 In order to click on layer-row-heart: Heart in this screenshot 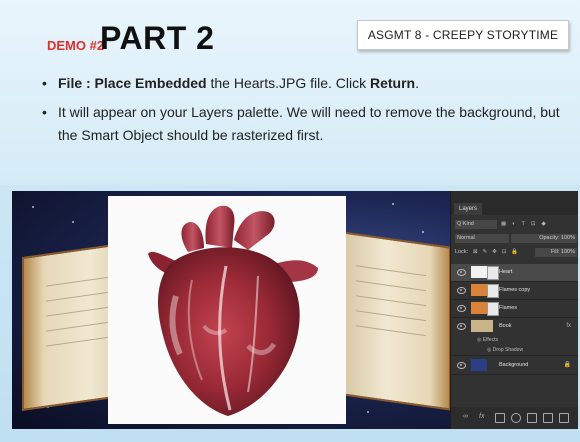, I will do `click(514, 273)`.